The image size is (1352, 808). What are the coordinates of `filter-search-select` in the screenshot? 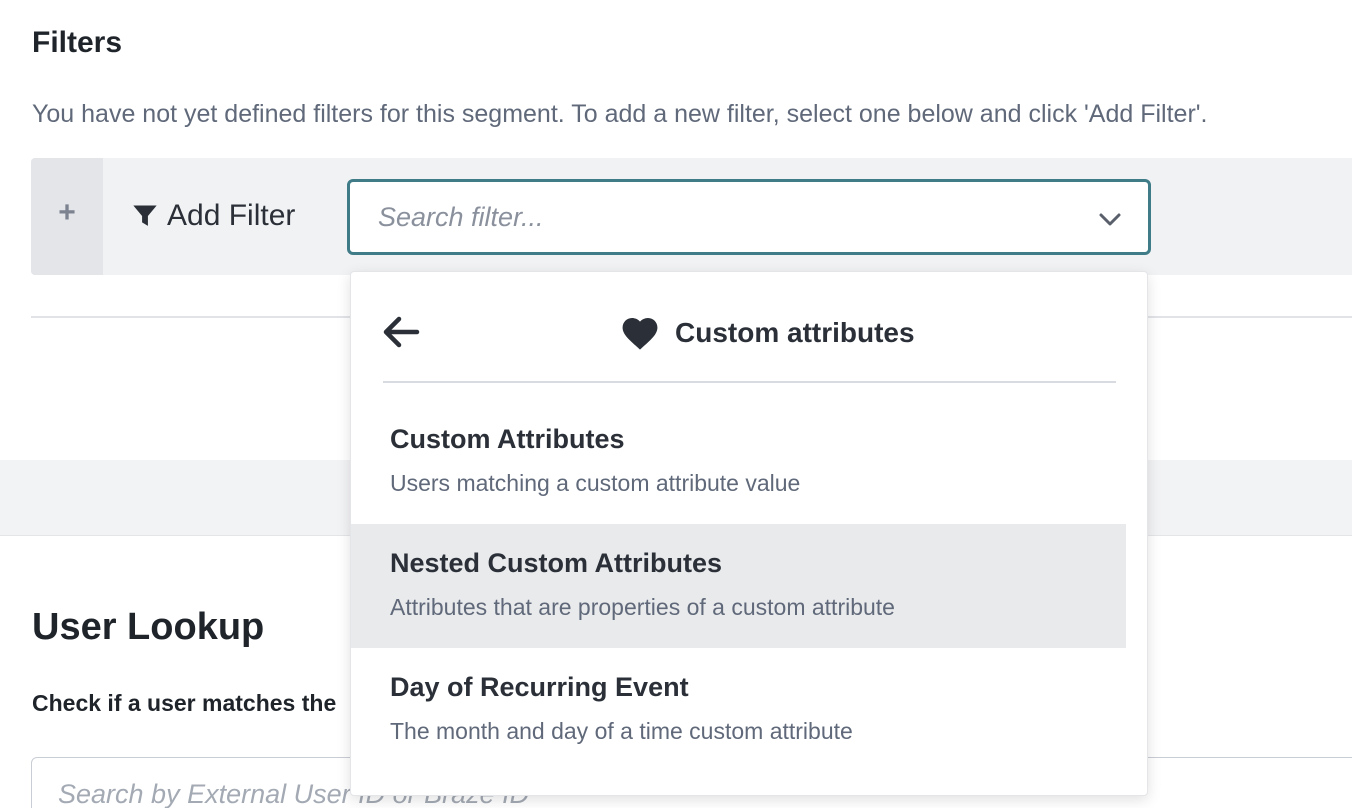 It's located at (749, 217).